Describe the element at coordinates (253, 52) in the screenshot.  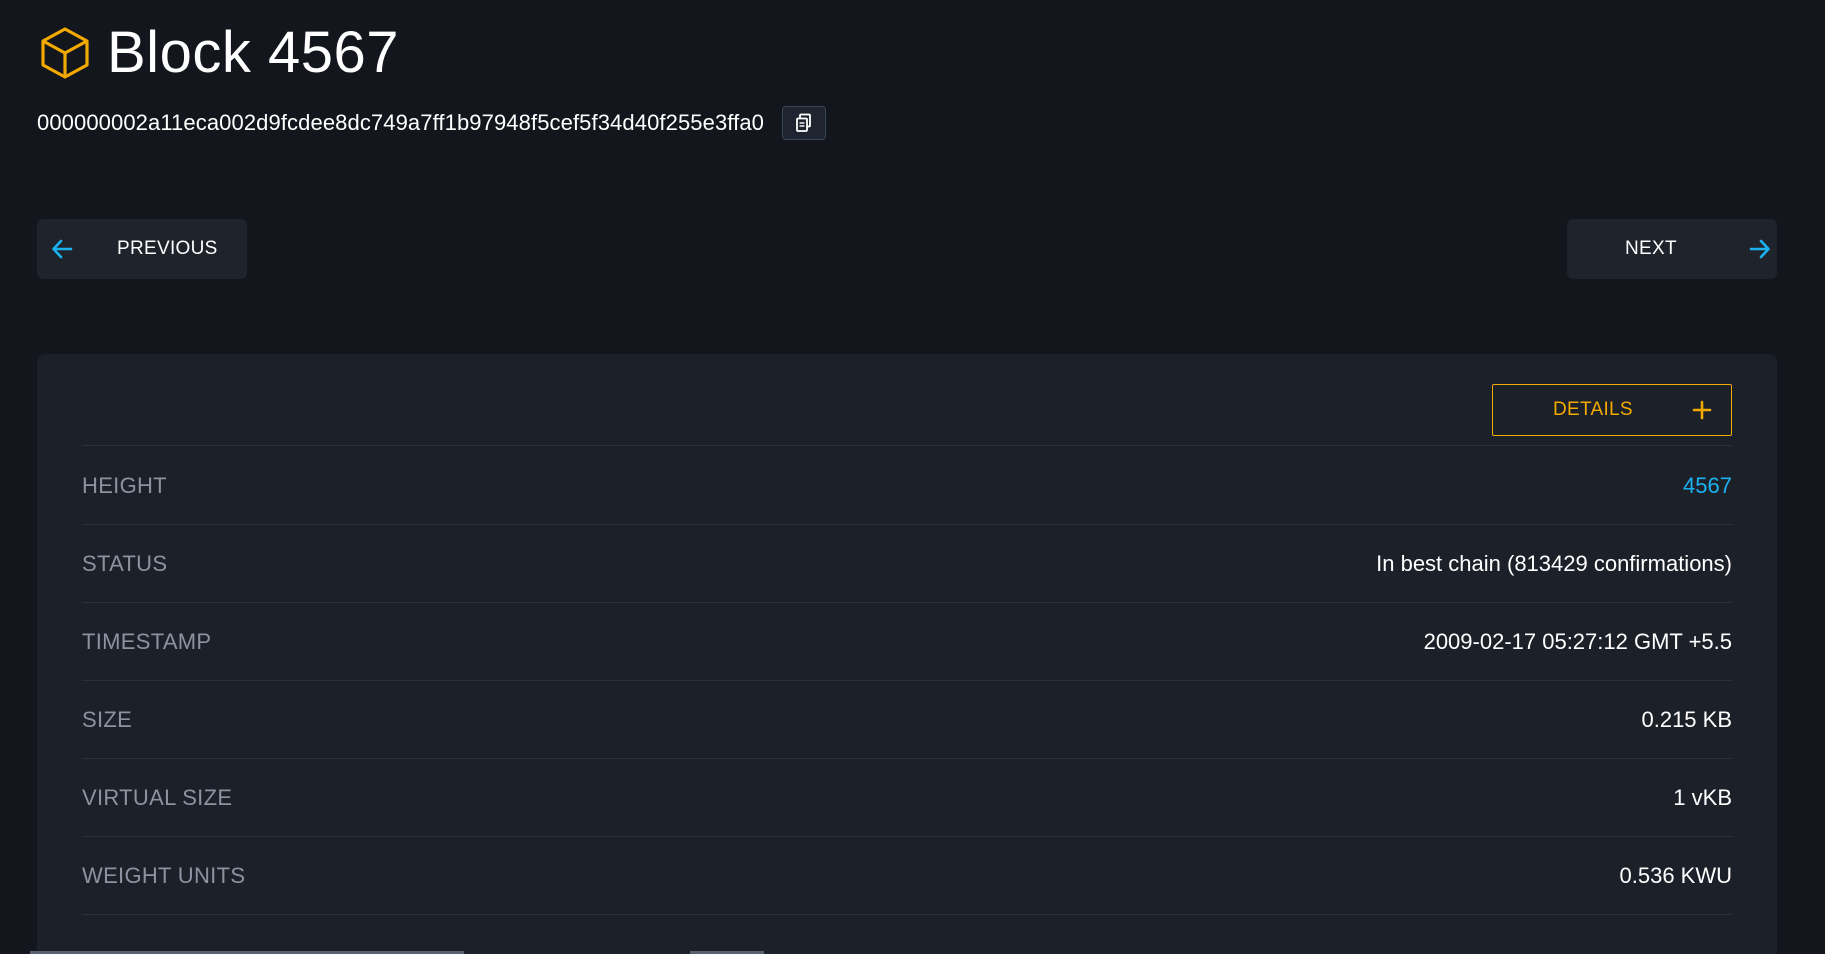
I see `page-title: Block 4567` at that location.